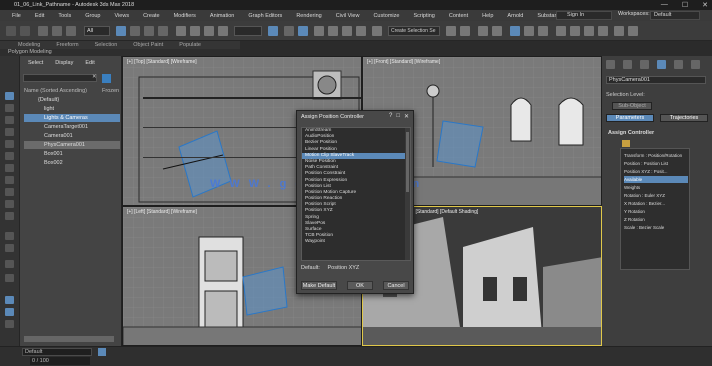 This screenshot has height=366, width=712. What do you see at coordinates (575, 31) in the screenshot?
I see `rendered-frame-window-icon` at bounding box center [575, 31].